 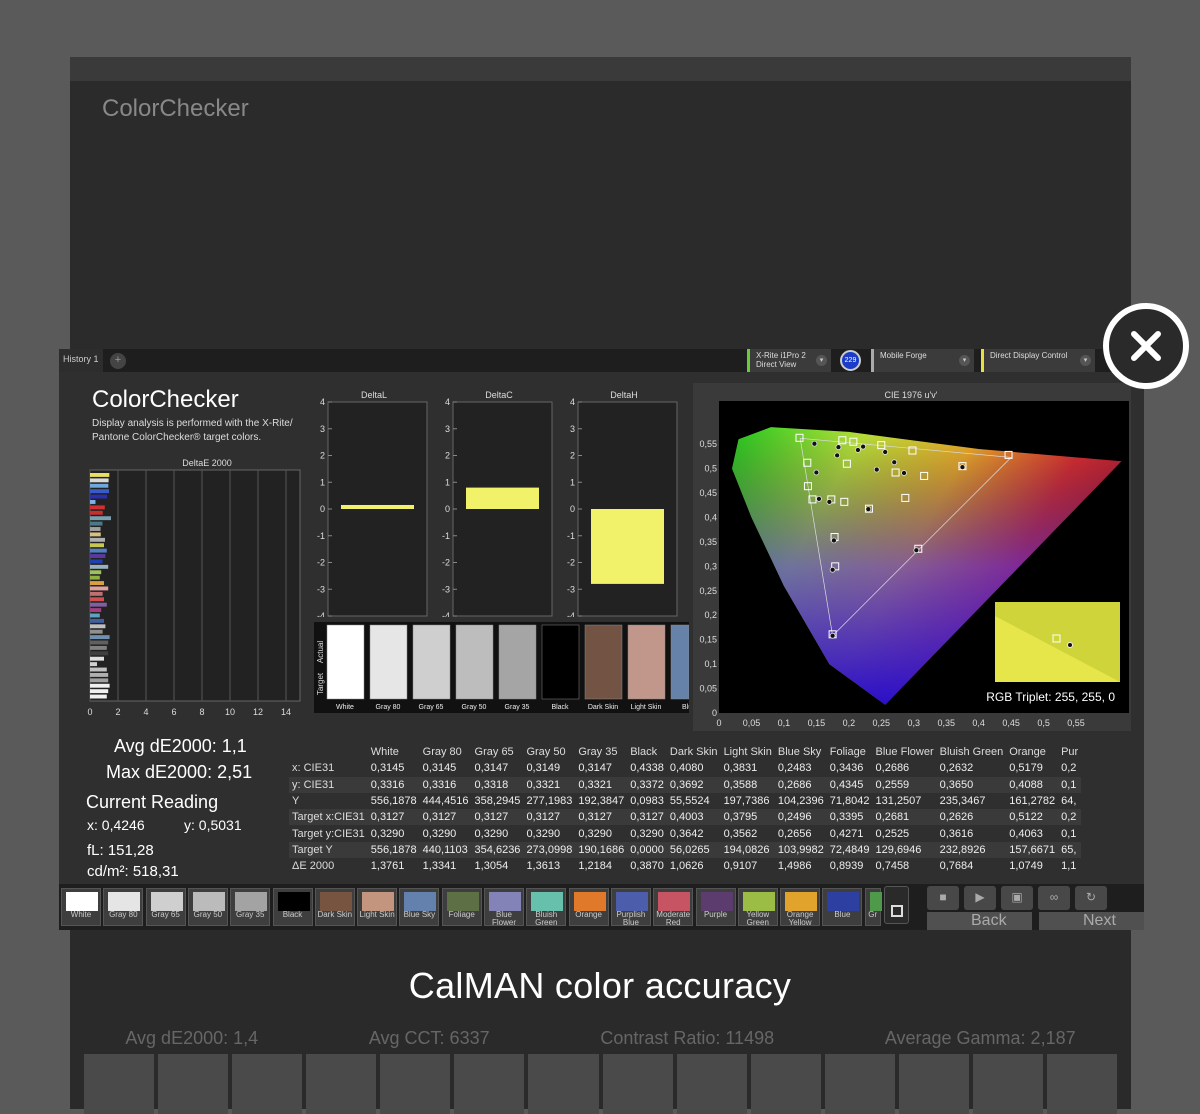 What do you see at coordinates (1050, 697) in the screenshot?
I see `rgb-triplet-label: RGB Triplet: 255, 255, 0` at bounding box center [1050, 697].